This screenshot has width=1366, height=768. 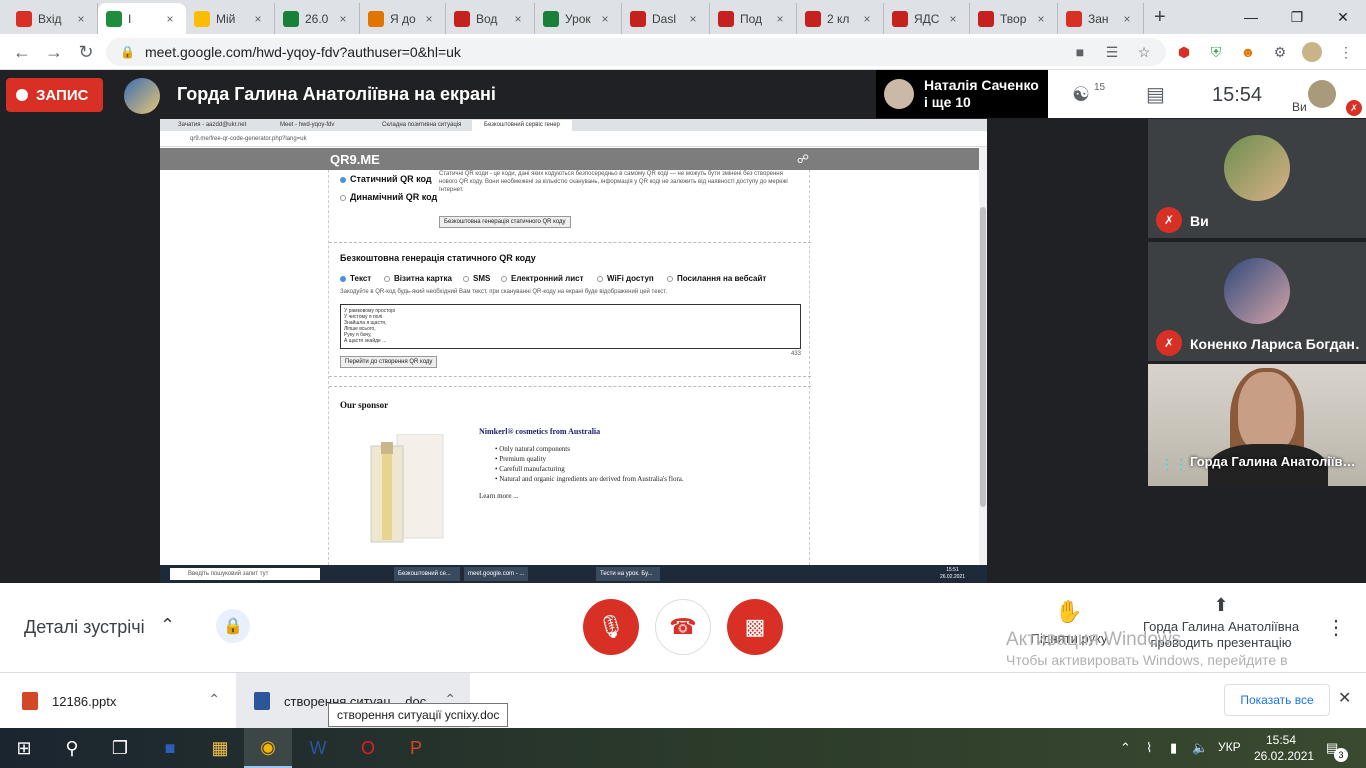 What do you see at coordinates (962, 94) in the screenshot?
I see `pinned-participant: Наталія Саченко і ще 10` at bounding box center [962, 94].